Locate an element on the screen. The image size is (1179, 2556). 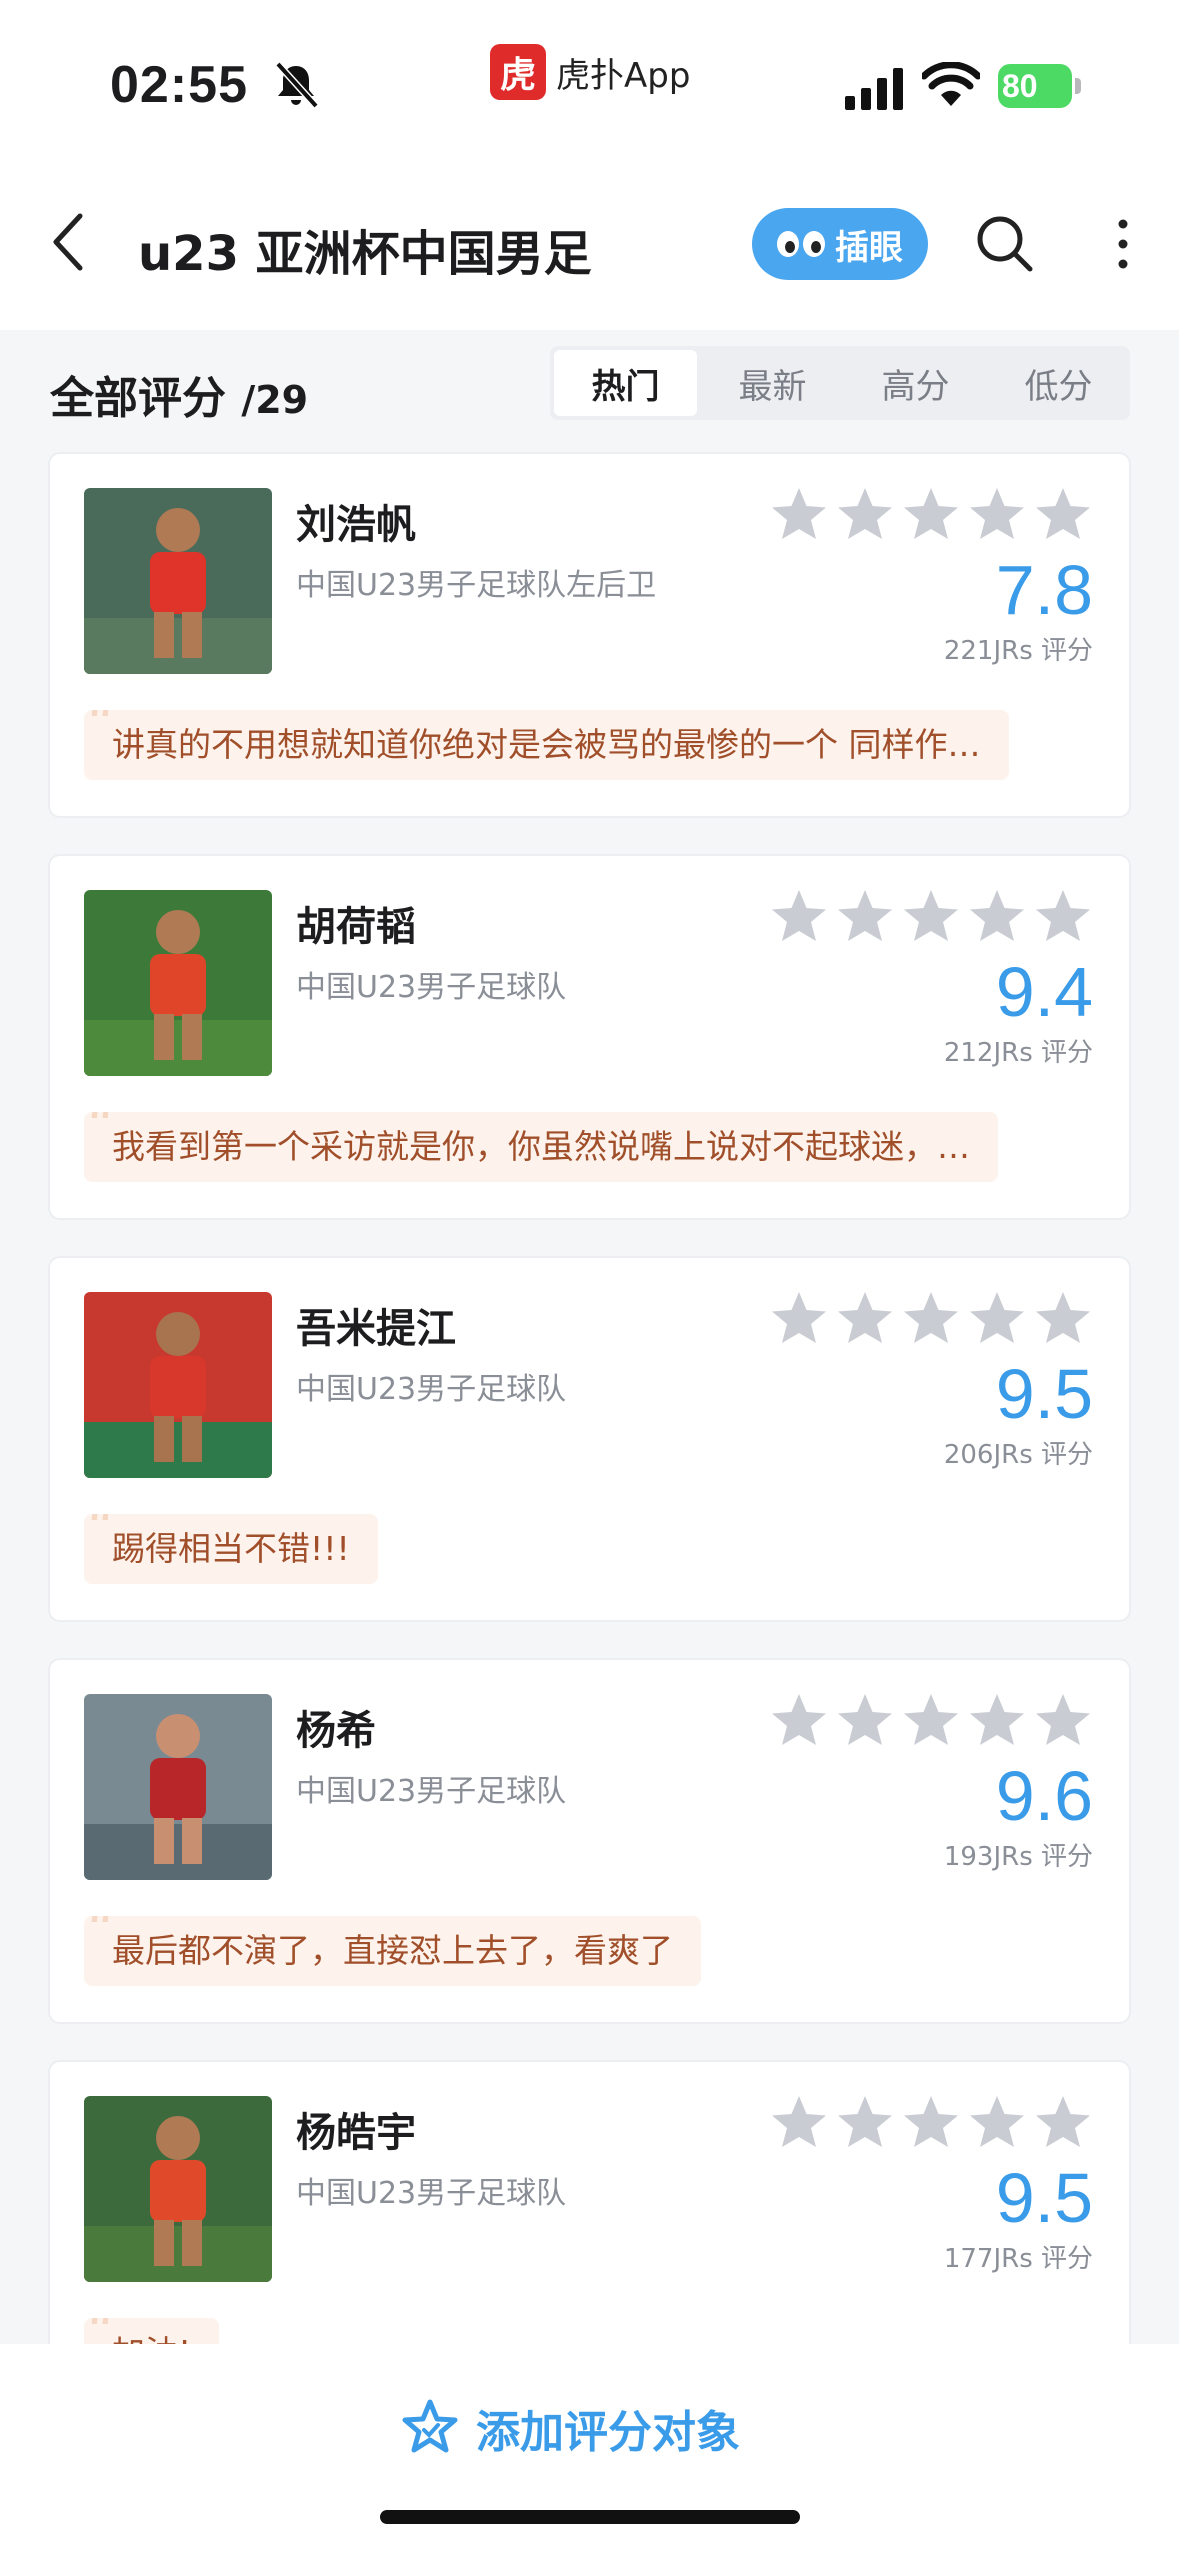
player-score: 9.6 is located at coordinates (1044, 1796).